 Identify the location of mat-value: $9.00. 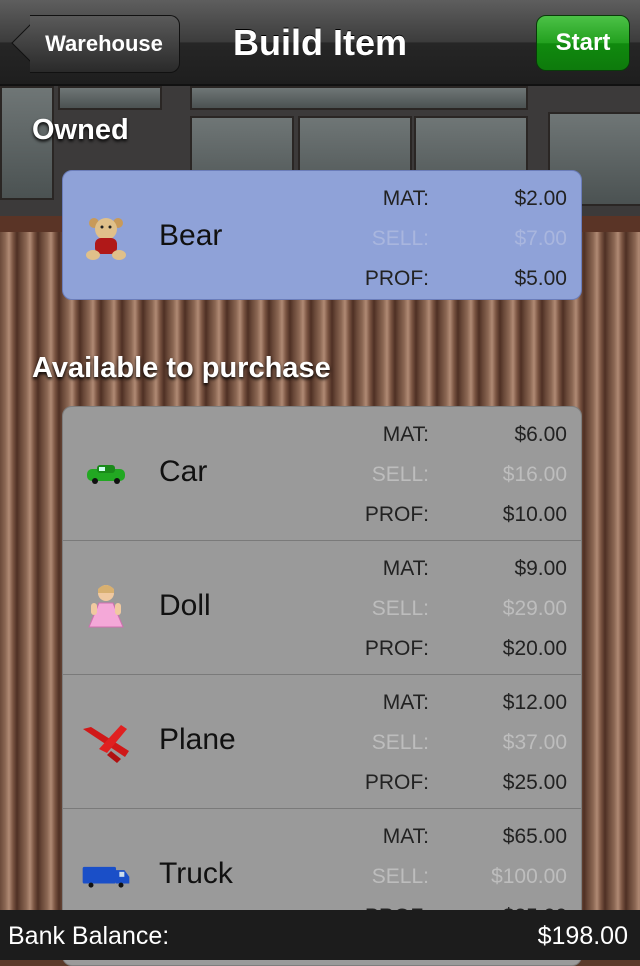
(540, 568).